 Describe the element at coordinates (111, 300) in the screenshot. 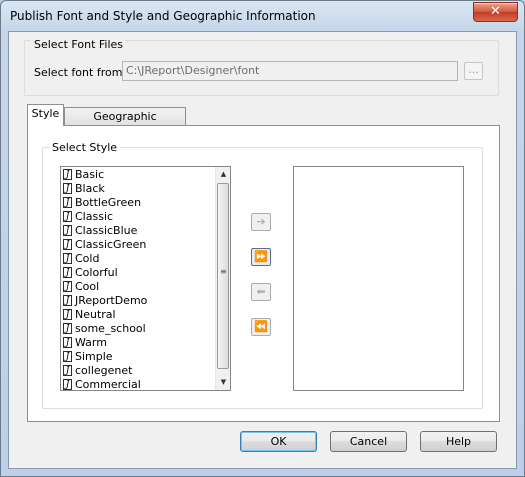

I see `style-item-label: JReportDemo` at that location.